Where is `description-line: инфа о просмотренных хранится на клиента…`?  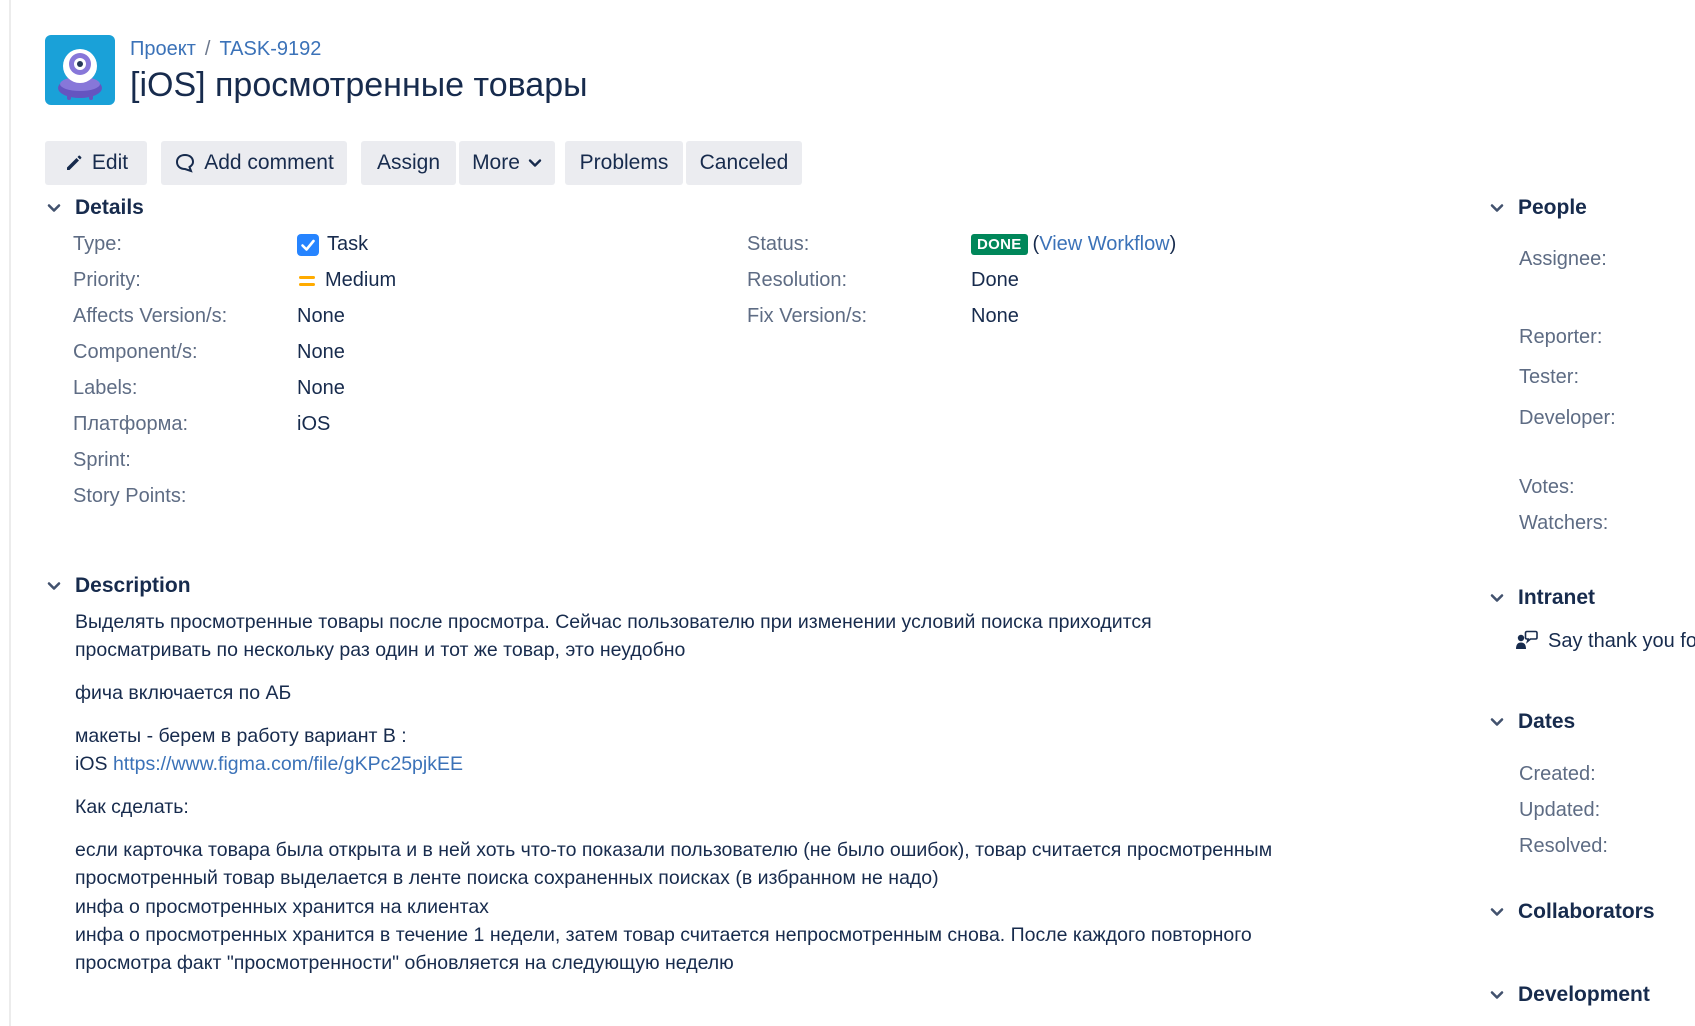 description-line: инфа о просмотренных хранится на клиента… is located at coordinates (282, 907).